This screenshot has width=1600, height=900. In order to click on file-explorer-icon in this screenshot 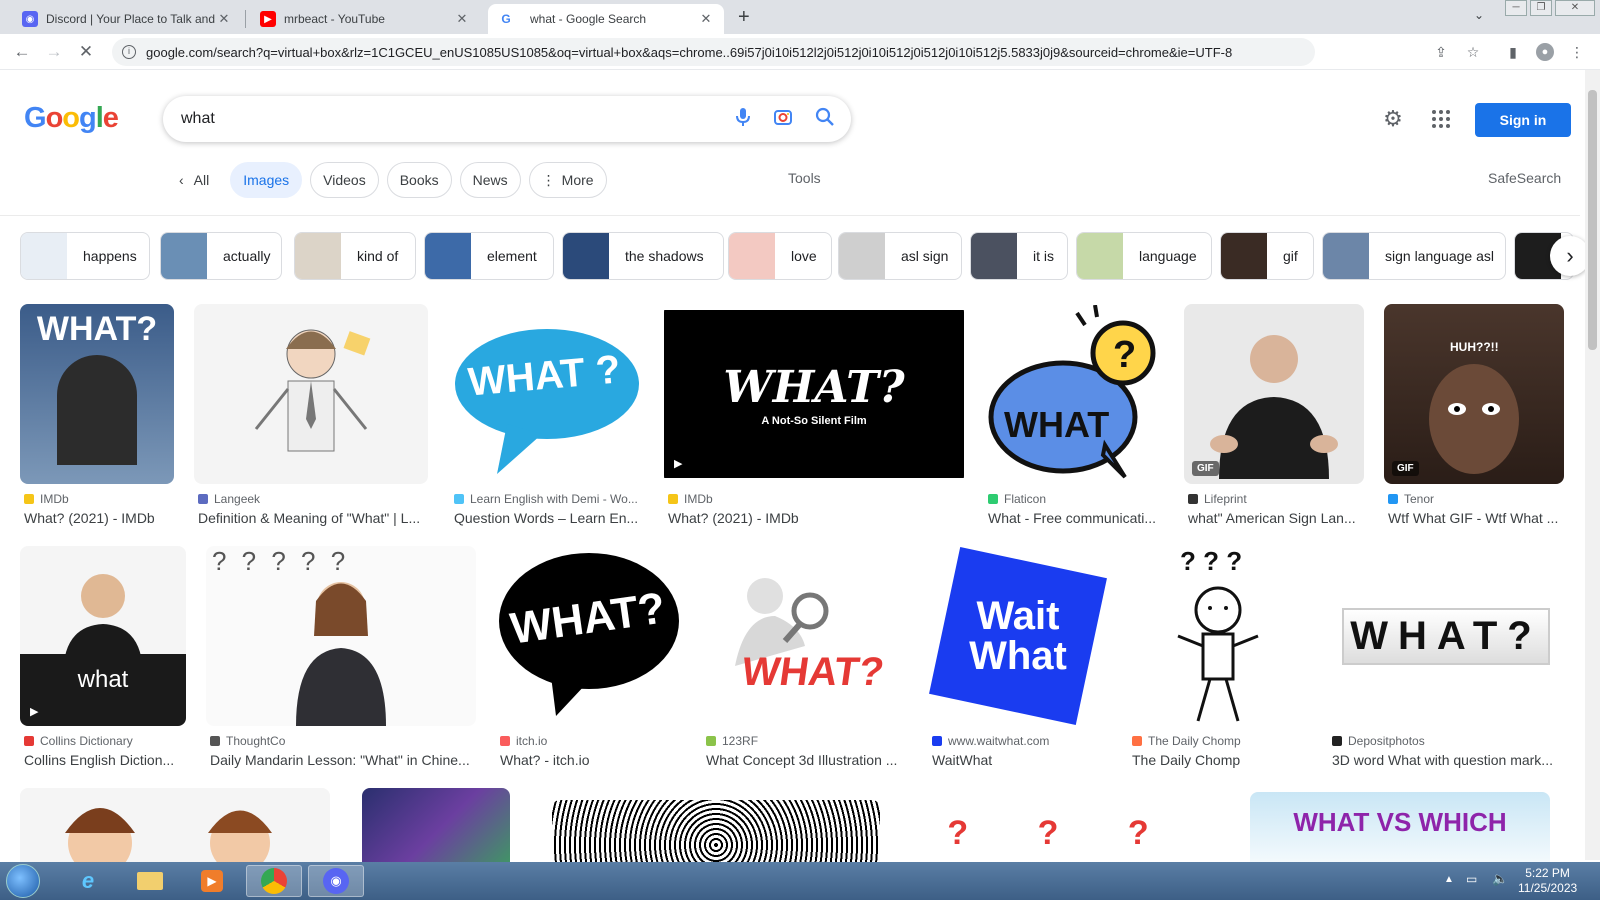, I will do `click(150, 881)`.